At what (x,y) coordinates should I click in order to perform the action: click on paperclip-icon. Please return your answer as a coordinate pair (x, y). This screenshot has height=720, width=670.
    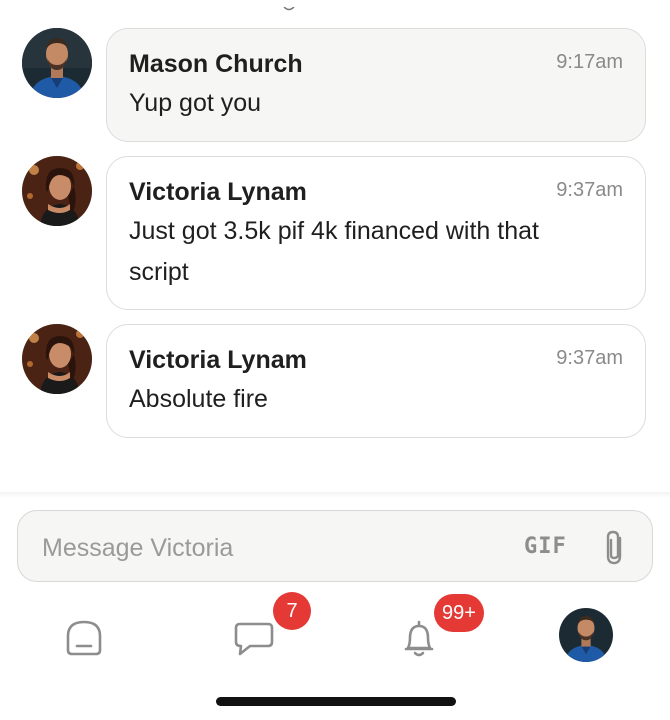
    Looking at the image, I should click on (615, 548).